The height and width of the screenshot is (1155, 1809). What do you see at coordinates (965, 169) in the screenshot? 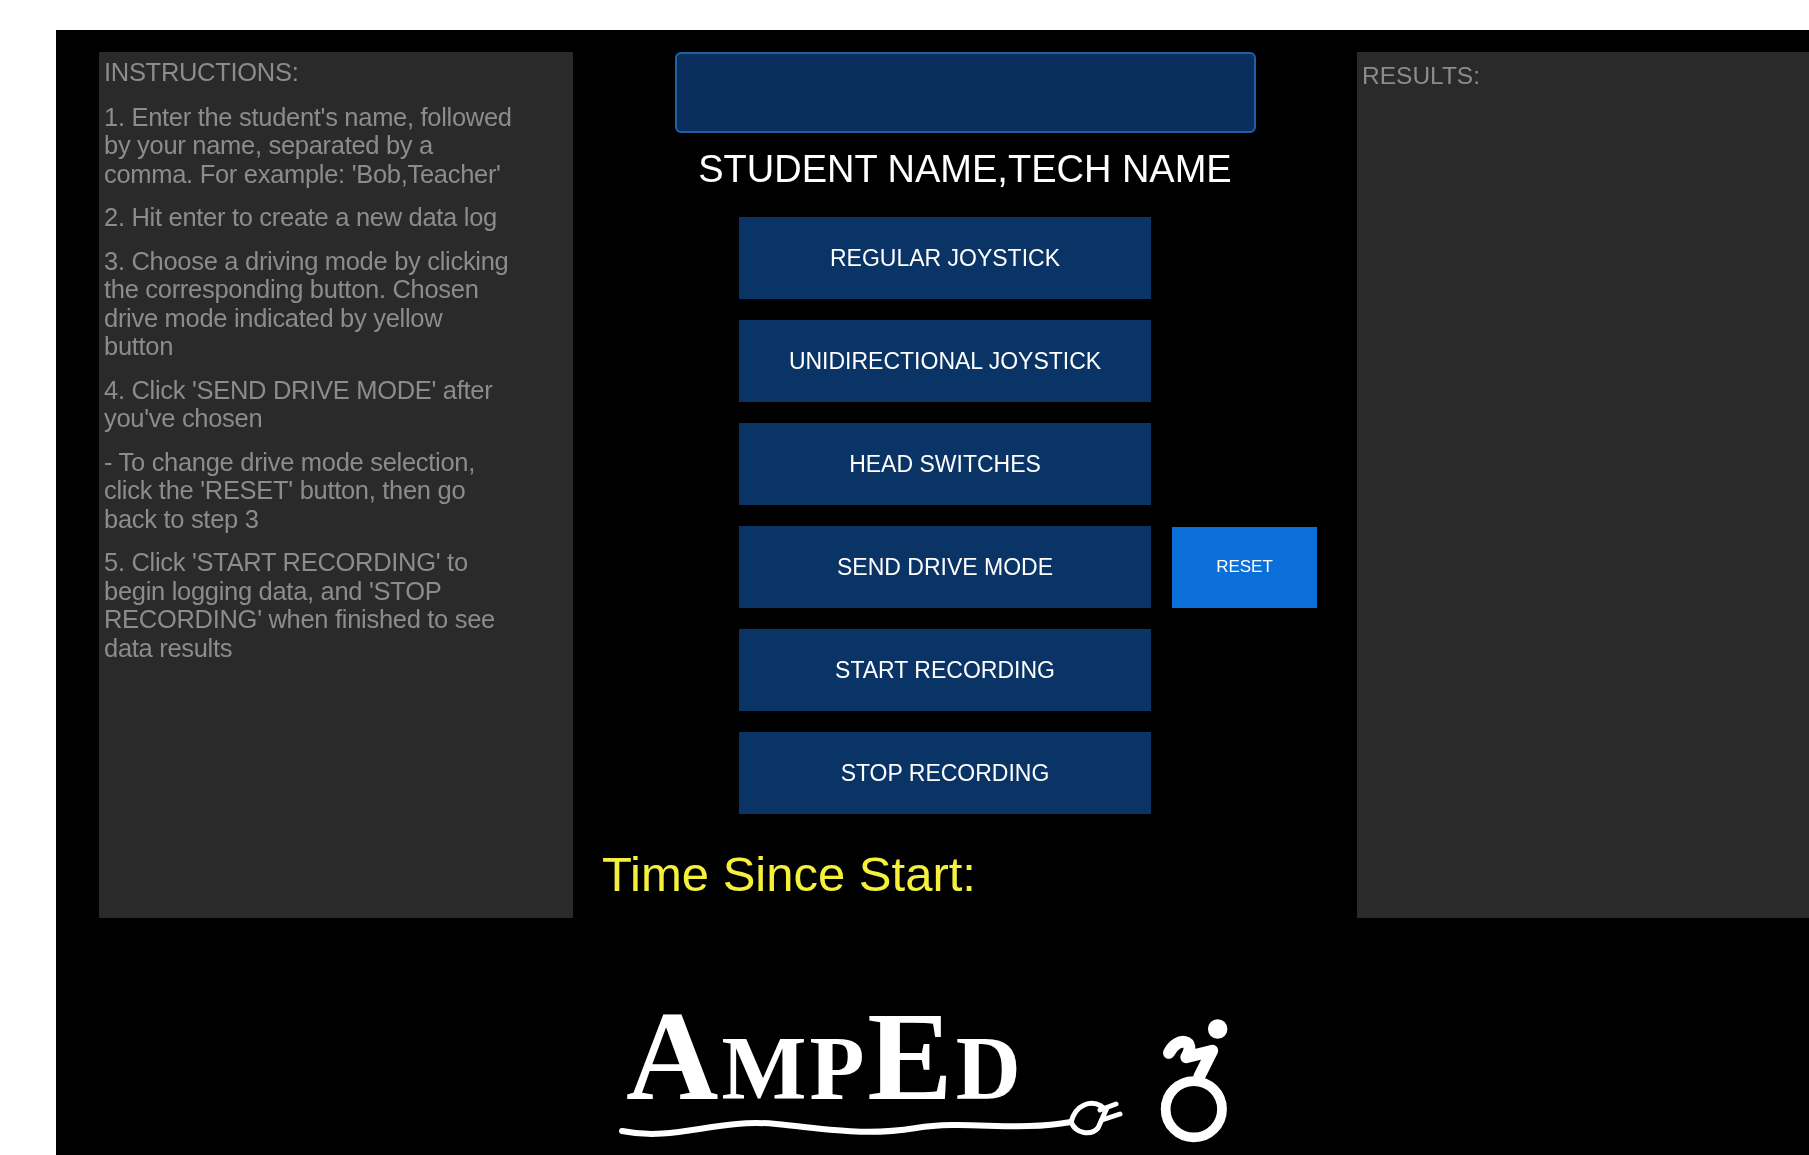
I see `name-field-label: STUDENT NAME,TECH NAME` at bounding box center [965, 169].